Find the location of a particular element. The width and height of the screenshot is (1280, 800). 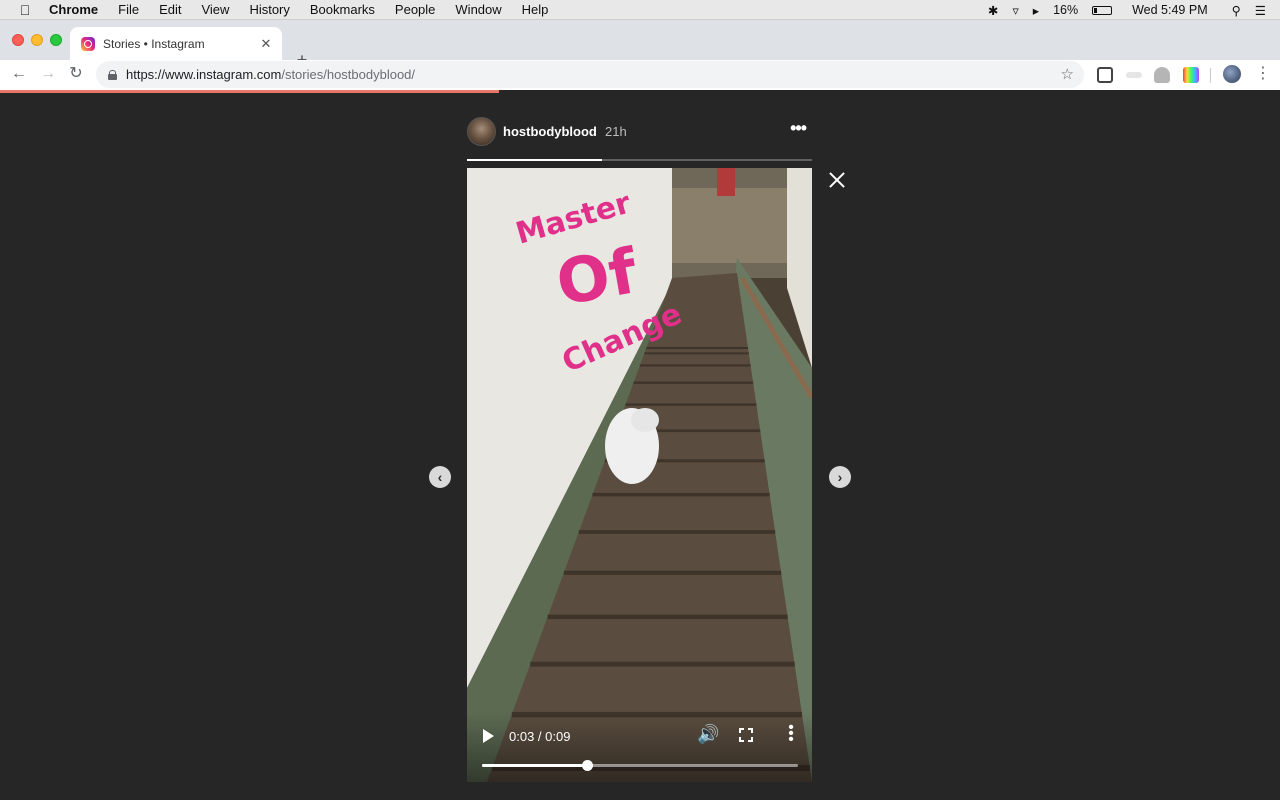

battery-percent: 16% is located at coordinates (1065, 10).